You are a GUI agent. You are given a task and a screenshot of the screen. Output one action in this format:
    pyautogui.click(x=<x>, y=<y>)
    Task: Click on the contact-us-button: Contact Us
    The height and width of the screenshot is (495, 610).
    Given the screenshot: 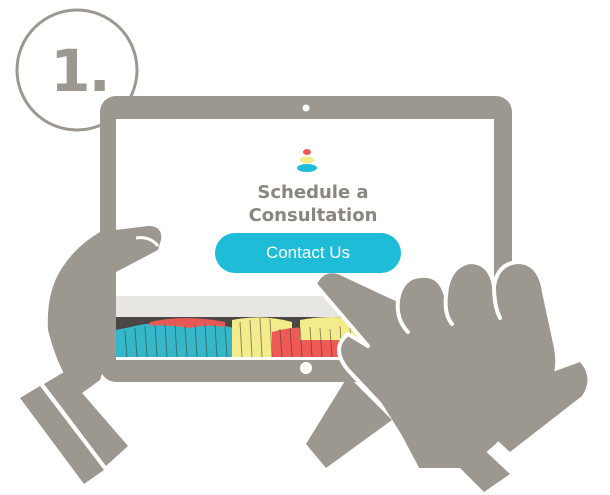 What is the action you would take?
    pyautogui.click(x=308, y=253)
    